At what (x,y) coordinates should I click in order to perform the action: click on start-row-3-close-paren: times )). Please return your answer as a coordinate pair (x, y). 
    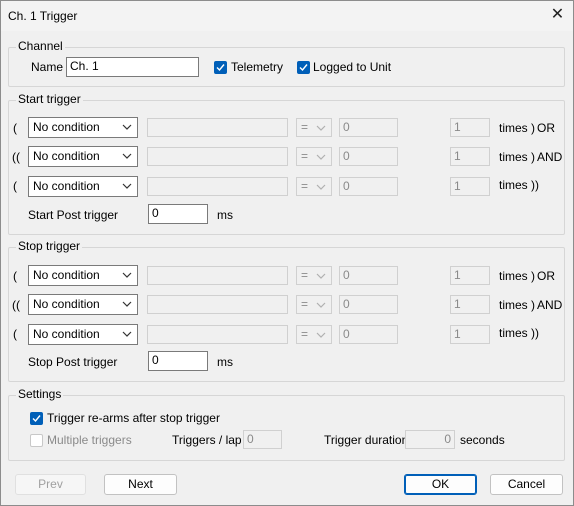
    Looking at the image, I should click on (519, 185).